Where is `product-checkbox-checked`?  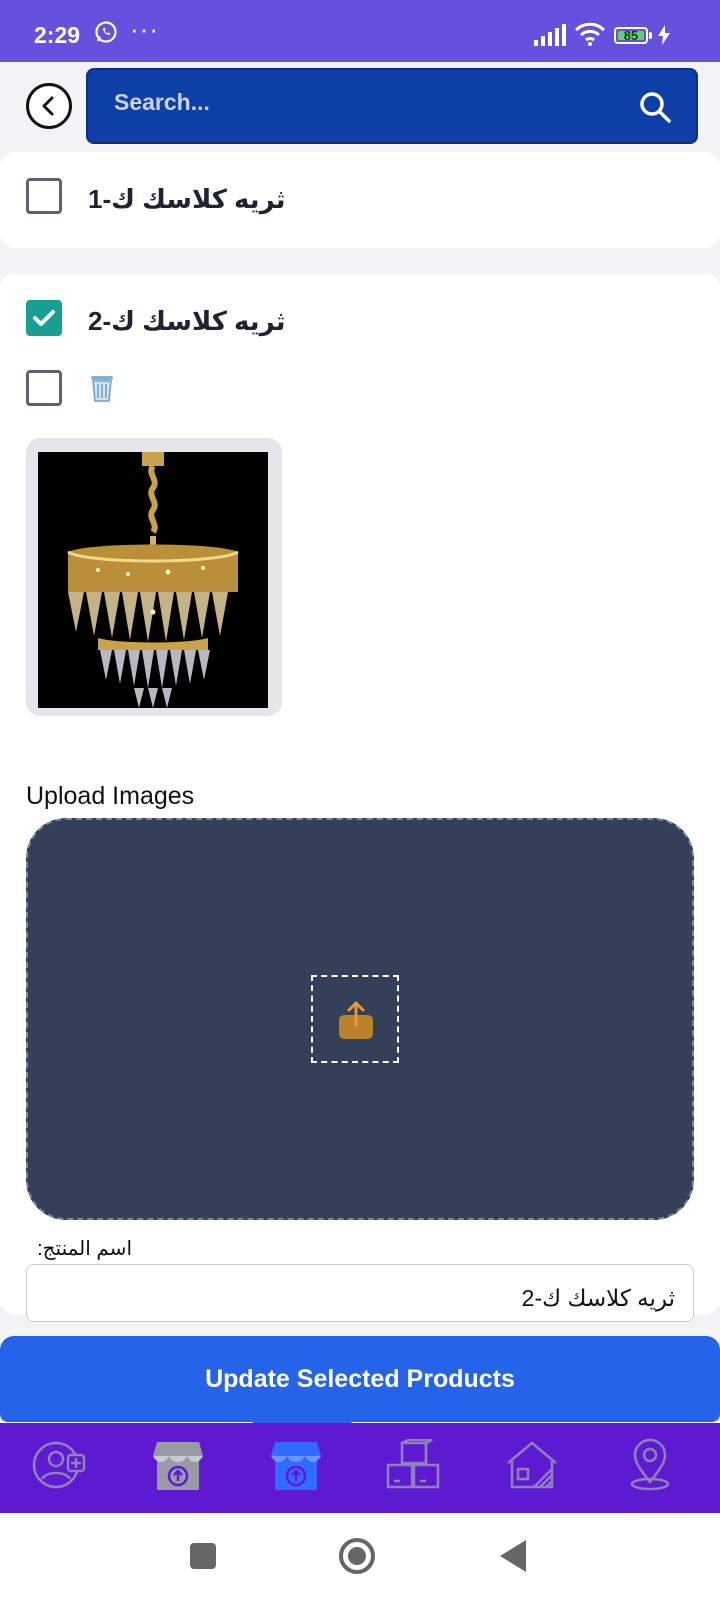 product-checkbox-checked is located at coordinates (44, 318).